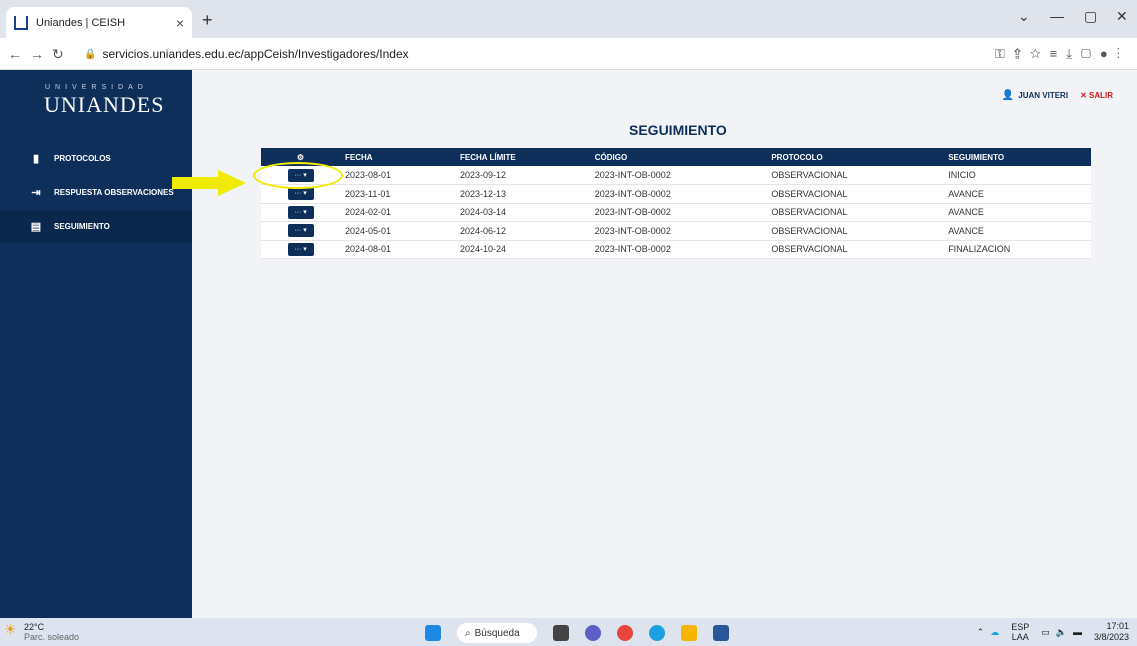 The width and height of the screenshot is (1137, 646). Describe the element at coordinates (1043, 95) in the screenshot. I see `user-name: JUAN VITERI` at that location.